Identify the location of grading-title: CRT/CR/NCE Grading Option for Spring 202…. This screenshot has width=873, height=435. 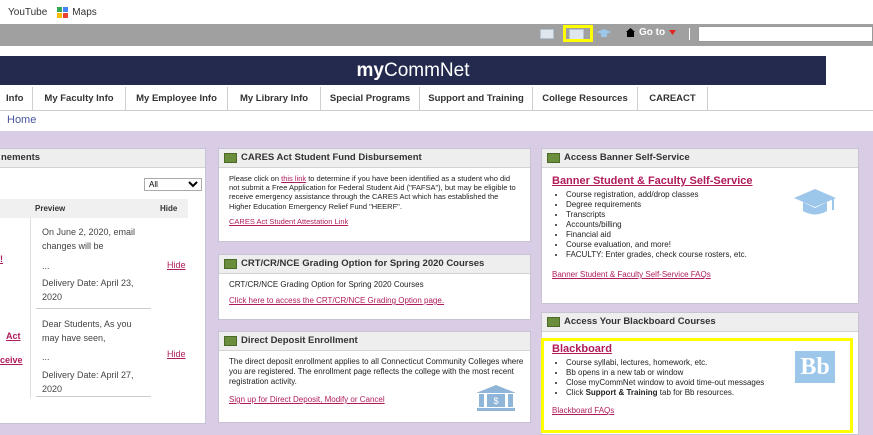
(363, 263).